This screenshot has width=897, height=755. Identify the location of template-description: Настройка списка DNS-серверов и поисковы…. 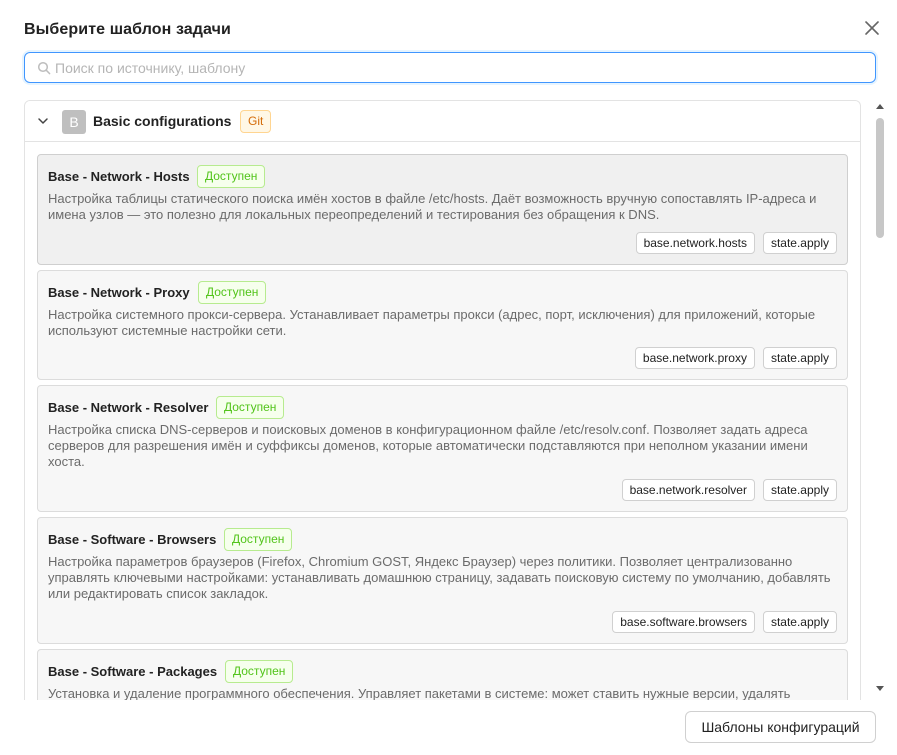
(428, 445).